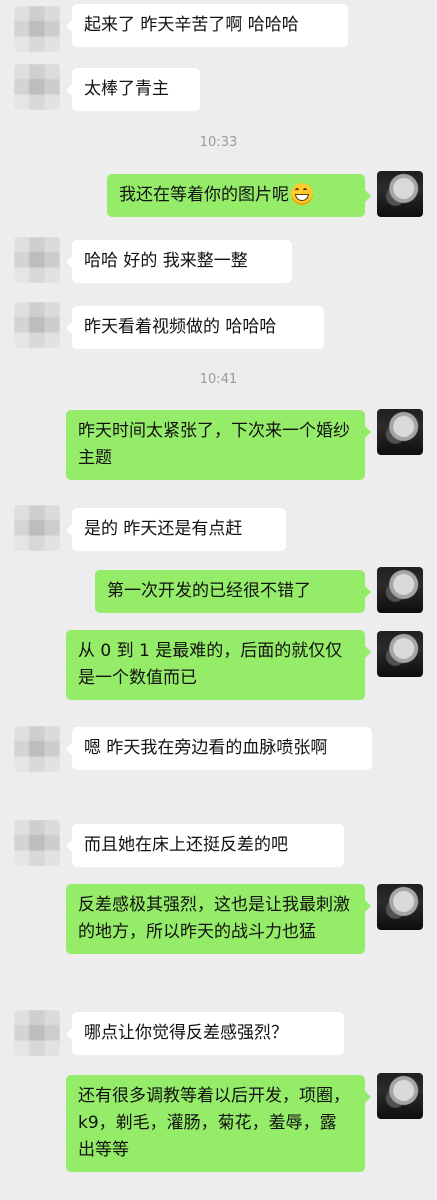 The width and height of the screenshot is (437, 1200). I want to click on message-bubble-received: 起来了 昨天辛苦了啊 哈哈哈, so click(207, 25).